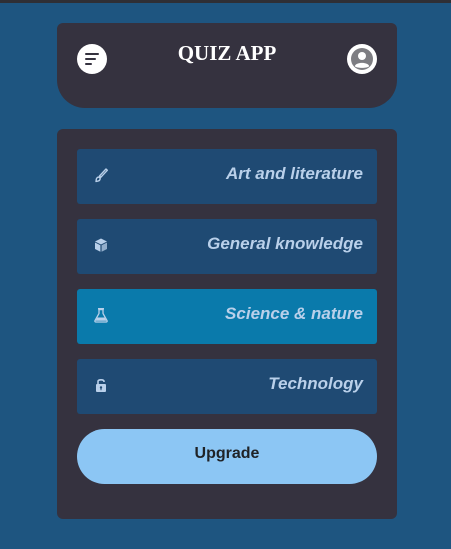 The width and height of the screenshot is (451, 549). Describe the element at coordinates (362, 59) in the screenshot. I see `user-avatar-icon` at that location.